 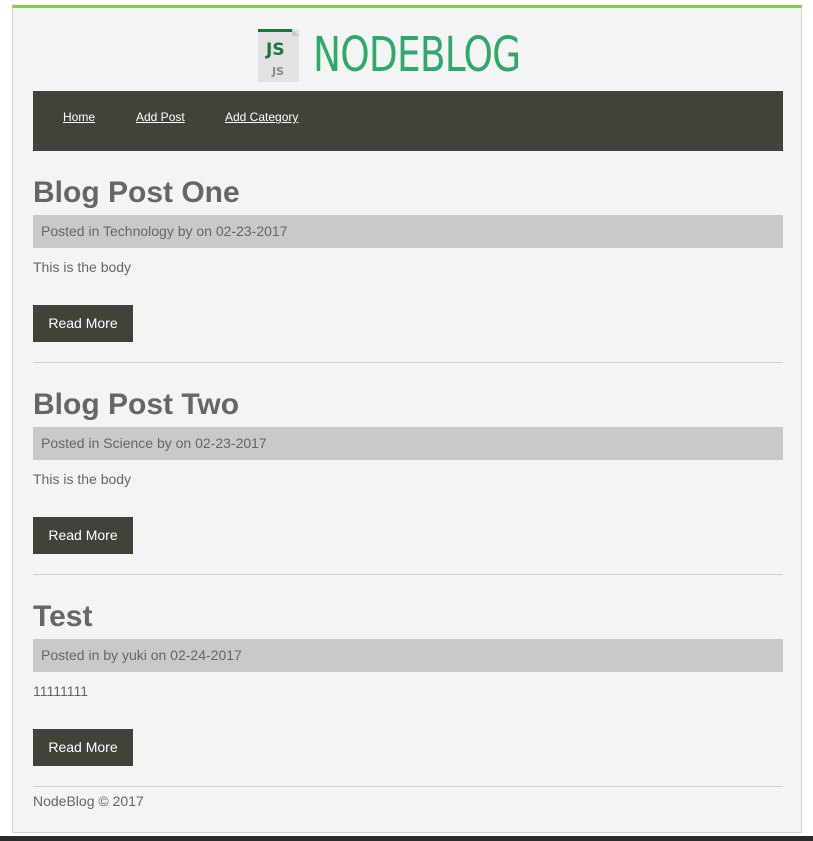 I want to click on logo-icon-bottom-text: JS, so click(x=277, y=71).